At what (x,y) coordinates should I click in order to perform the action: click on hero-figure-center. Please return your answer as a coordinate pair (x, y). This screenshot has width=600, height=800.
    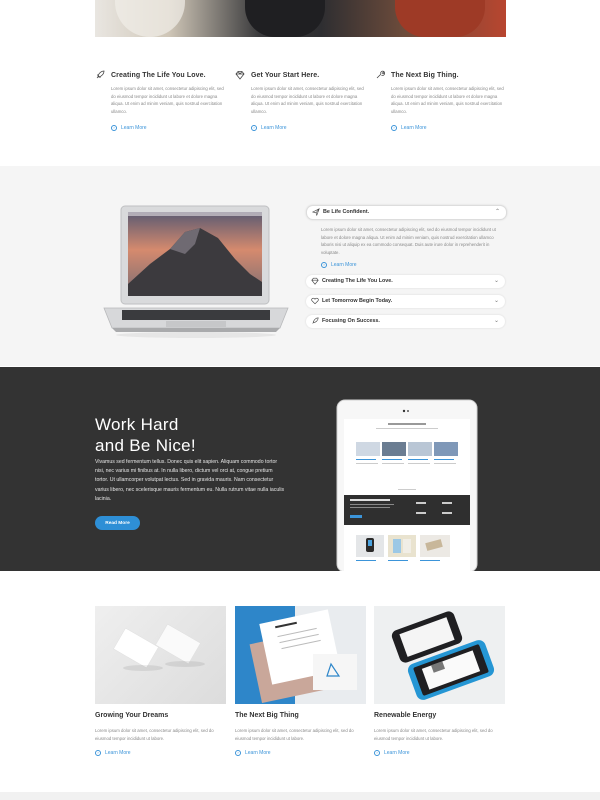
    Looking at the image, I should click on (285, 18).